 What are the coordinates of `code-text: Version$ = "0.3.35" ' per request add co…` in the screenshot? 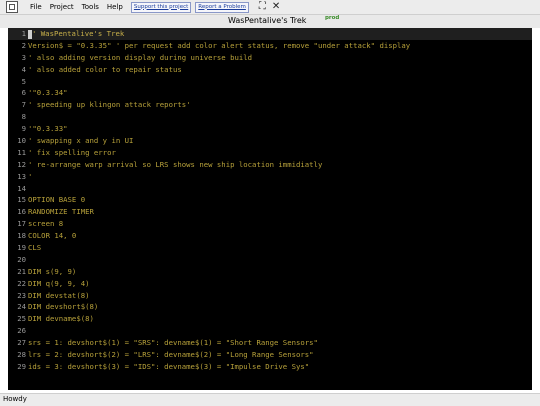 It's located at (219, 45).